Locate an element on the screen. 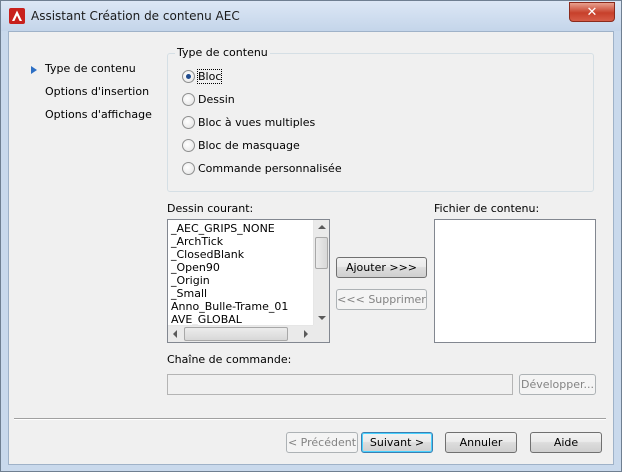 The image size is (622, 472). remove-button: <<< Supprimer is located at coordinates (381, 299).